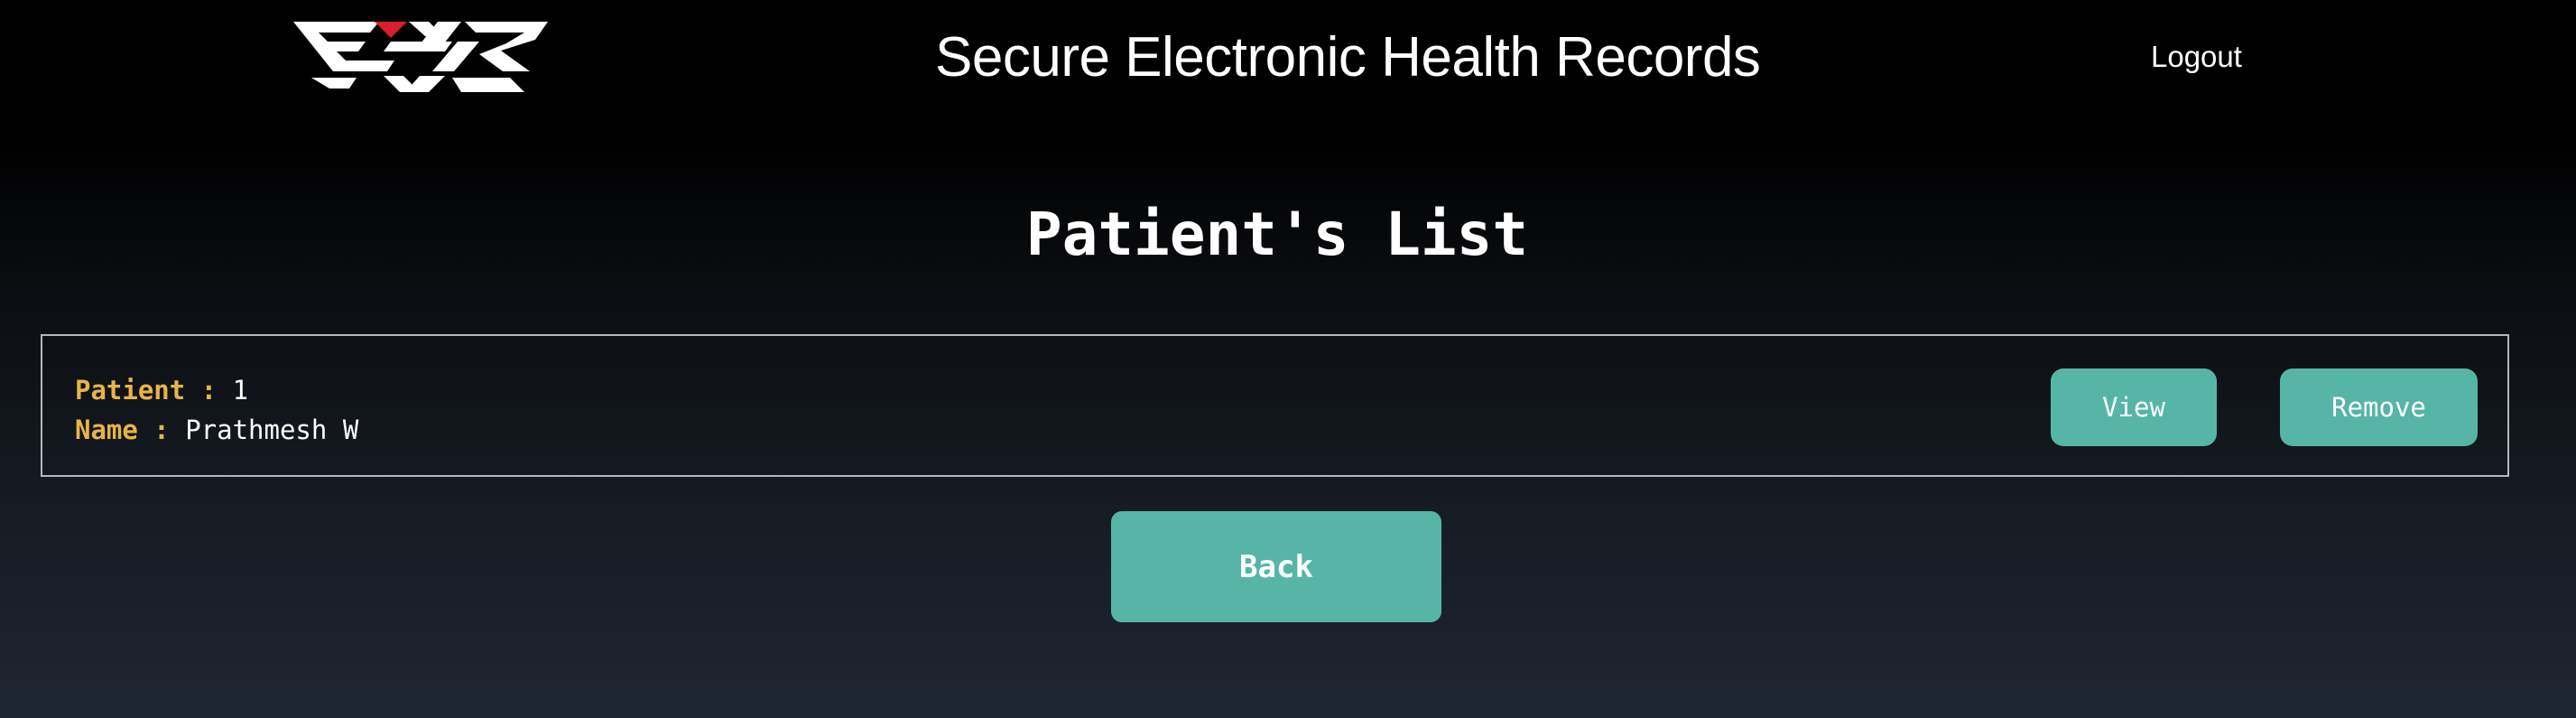 The height and width of the screenshot is (718, 2576). I want to click on view-button: View, so click(2134, 407).